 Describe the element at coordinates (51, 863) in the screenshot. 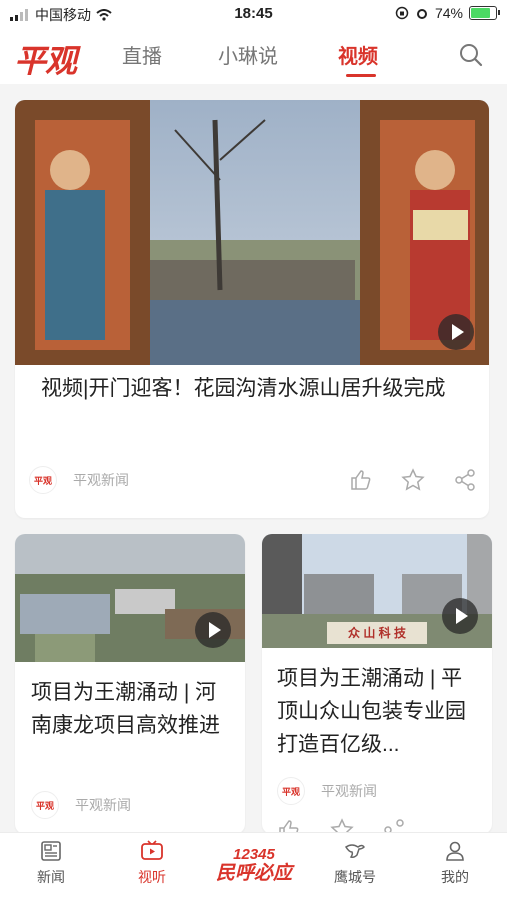

I see `tabbar-item-news: 新闻` at that location.